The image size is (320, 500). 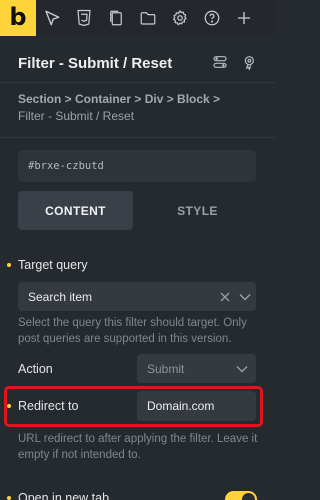 What do you see at coordinates (148, 18) in the screenshot?
I see `folder-icon` at bounding box center [148, 18].